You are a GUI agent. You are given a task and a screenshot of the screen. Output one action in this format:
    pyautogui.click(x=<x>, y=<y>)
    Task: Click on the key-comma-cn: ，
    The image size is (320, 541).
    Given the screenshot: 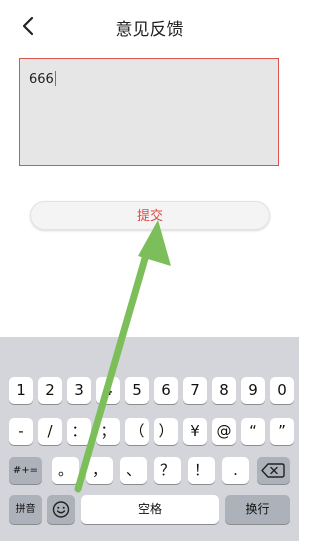 What is the action you would take?
    pyautogui.click(x=99, y=470)
    